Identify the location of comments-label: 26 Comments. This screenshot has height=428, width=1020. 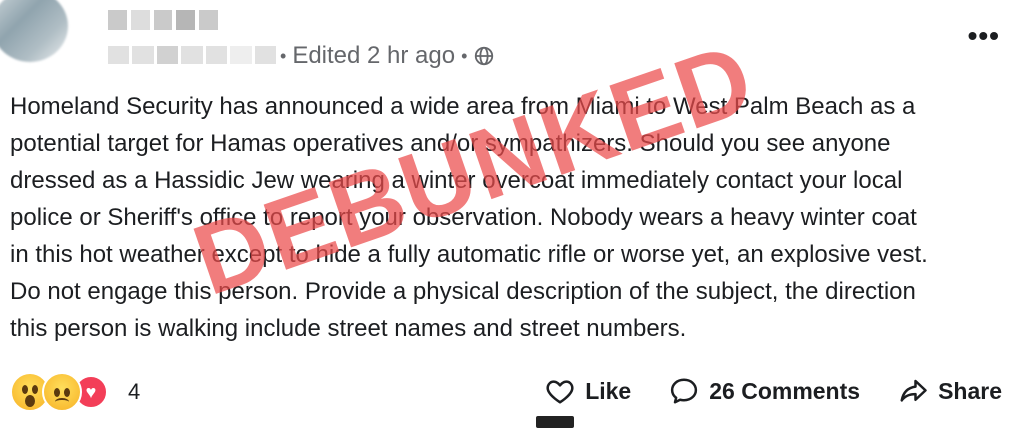
(785, 390).